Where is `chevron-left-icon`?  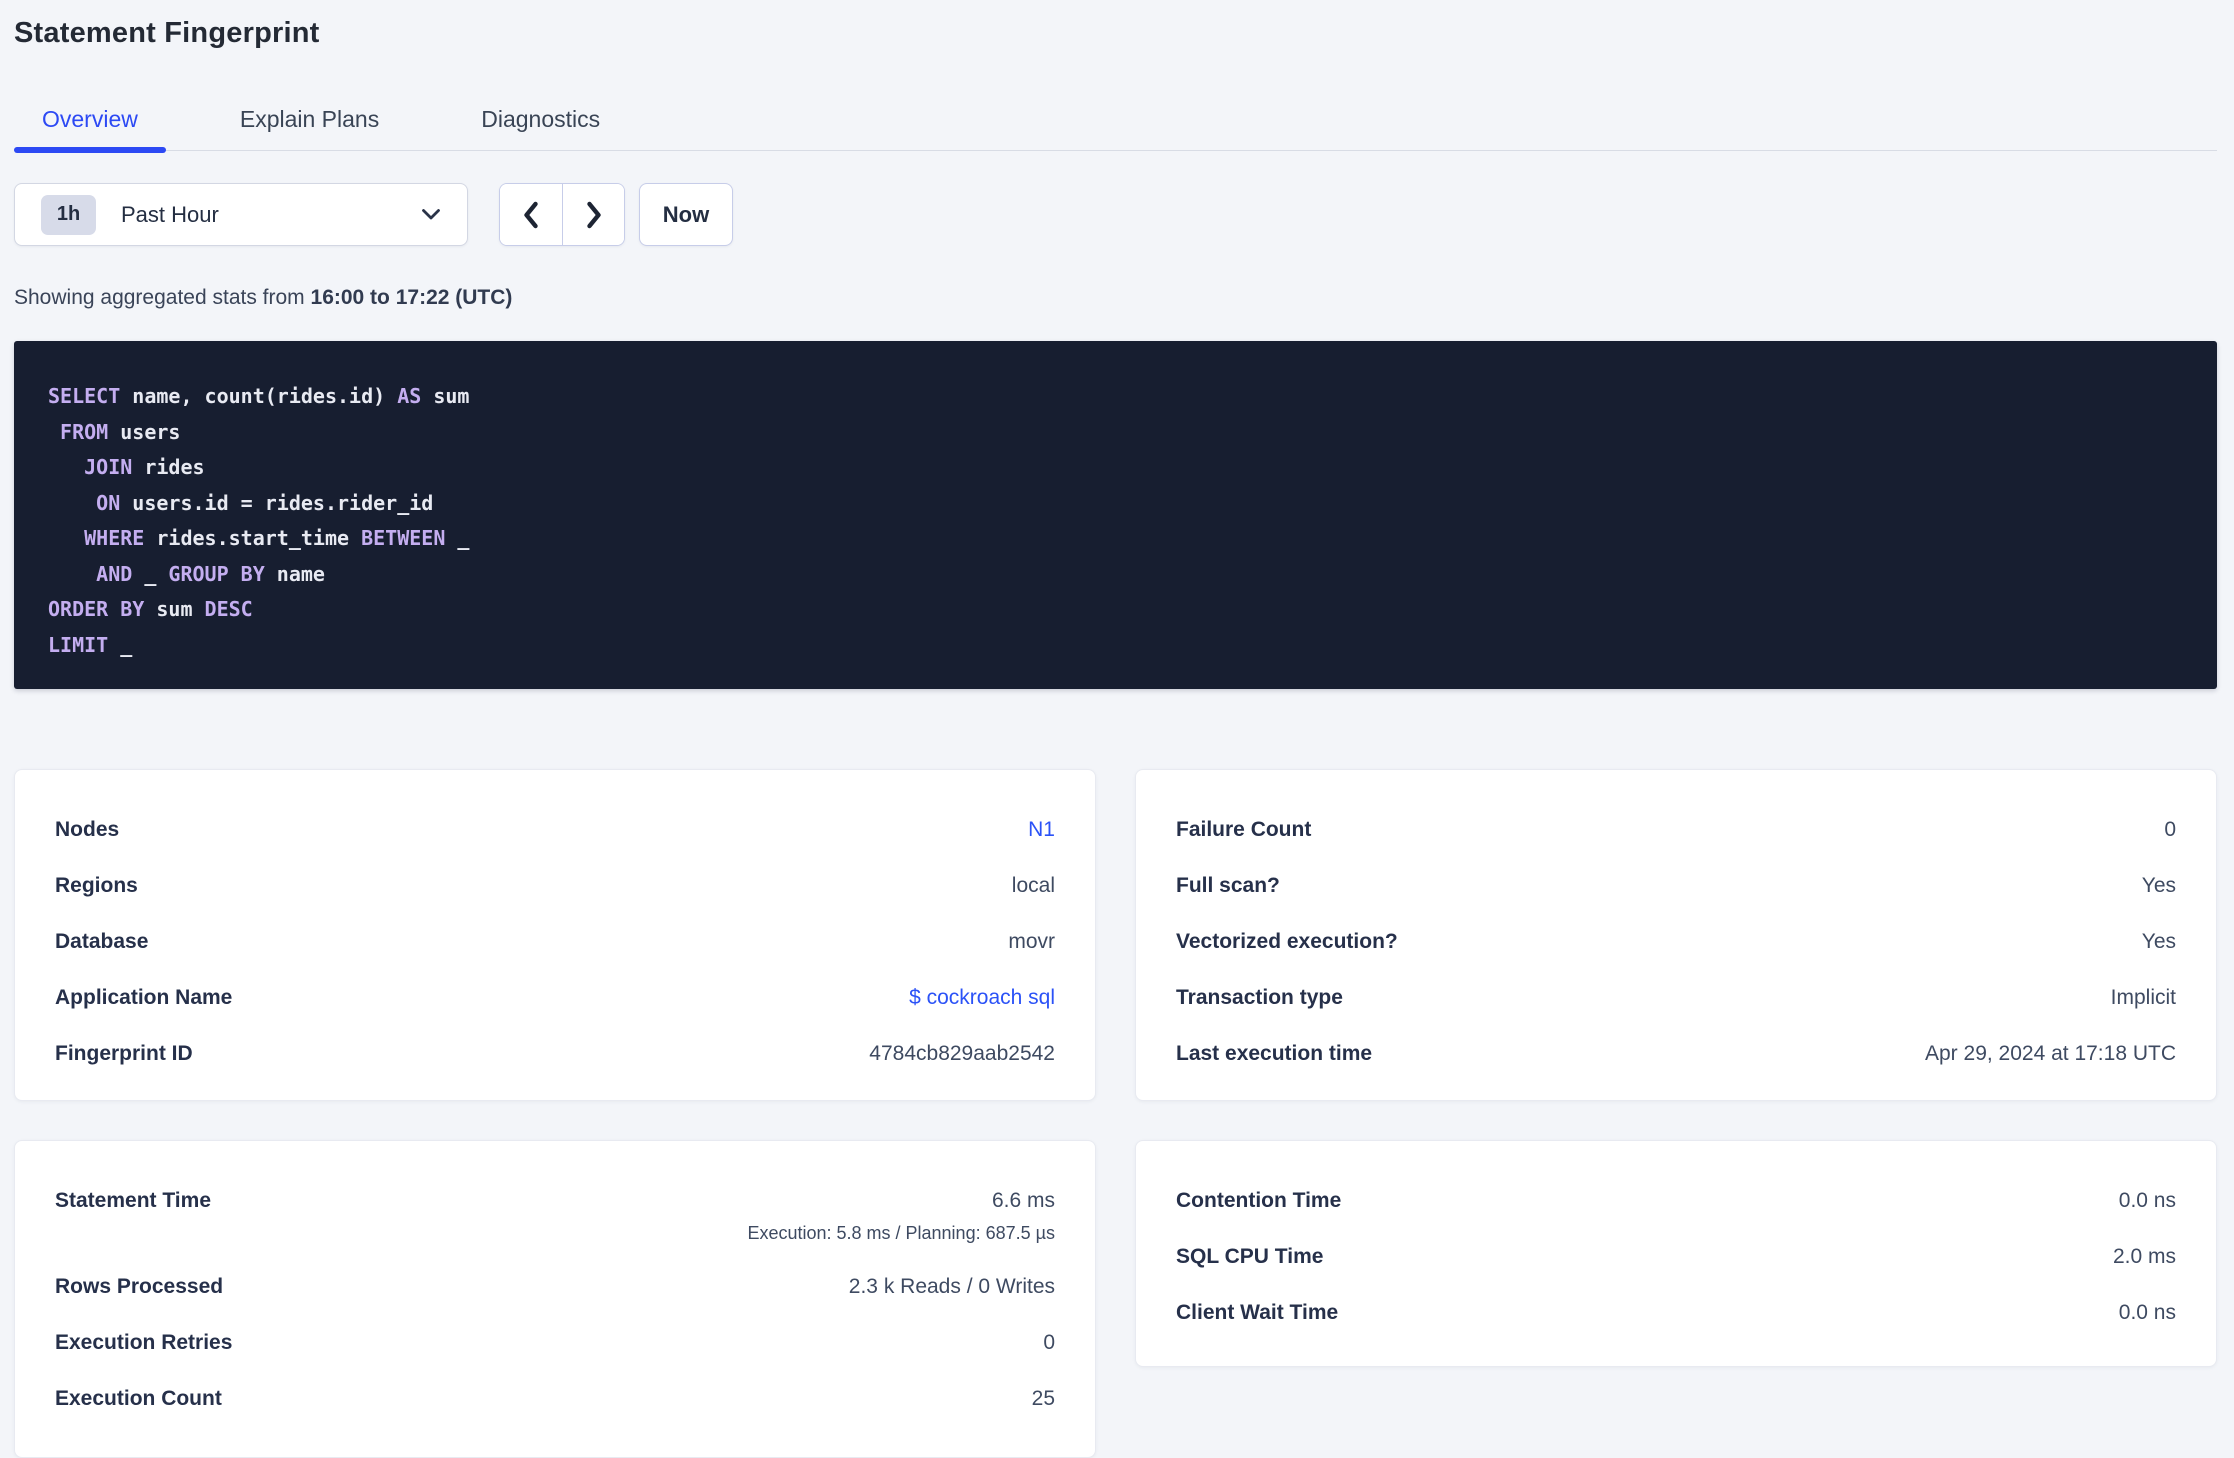 chevron-left-icon is located at coordinates (531, 214).